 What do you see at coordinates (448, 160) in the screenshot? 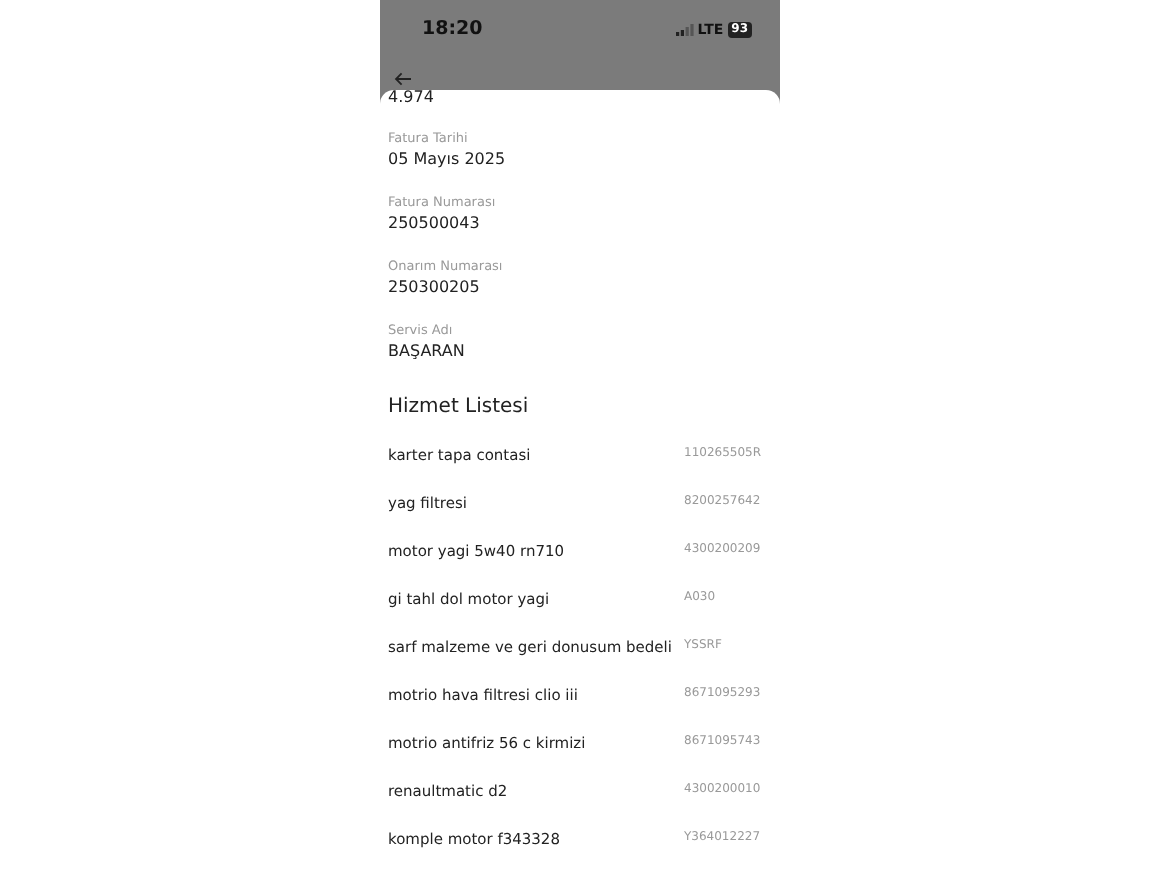
I see `field-value: 05 Mayıs 2025` at bounding box center [448, 160].